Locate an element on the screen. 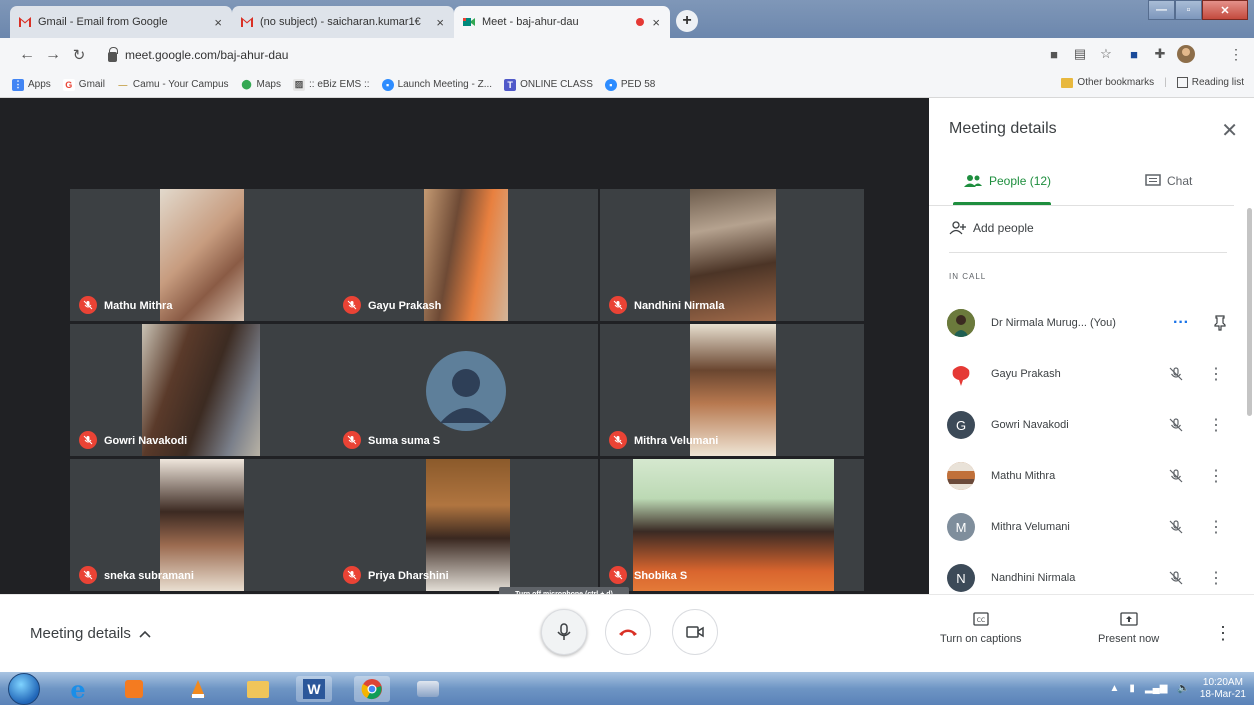  tab-people: People (12) is located at coordinates (1007, 181).